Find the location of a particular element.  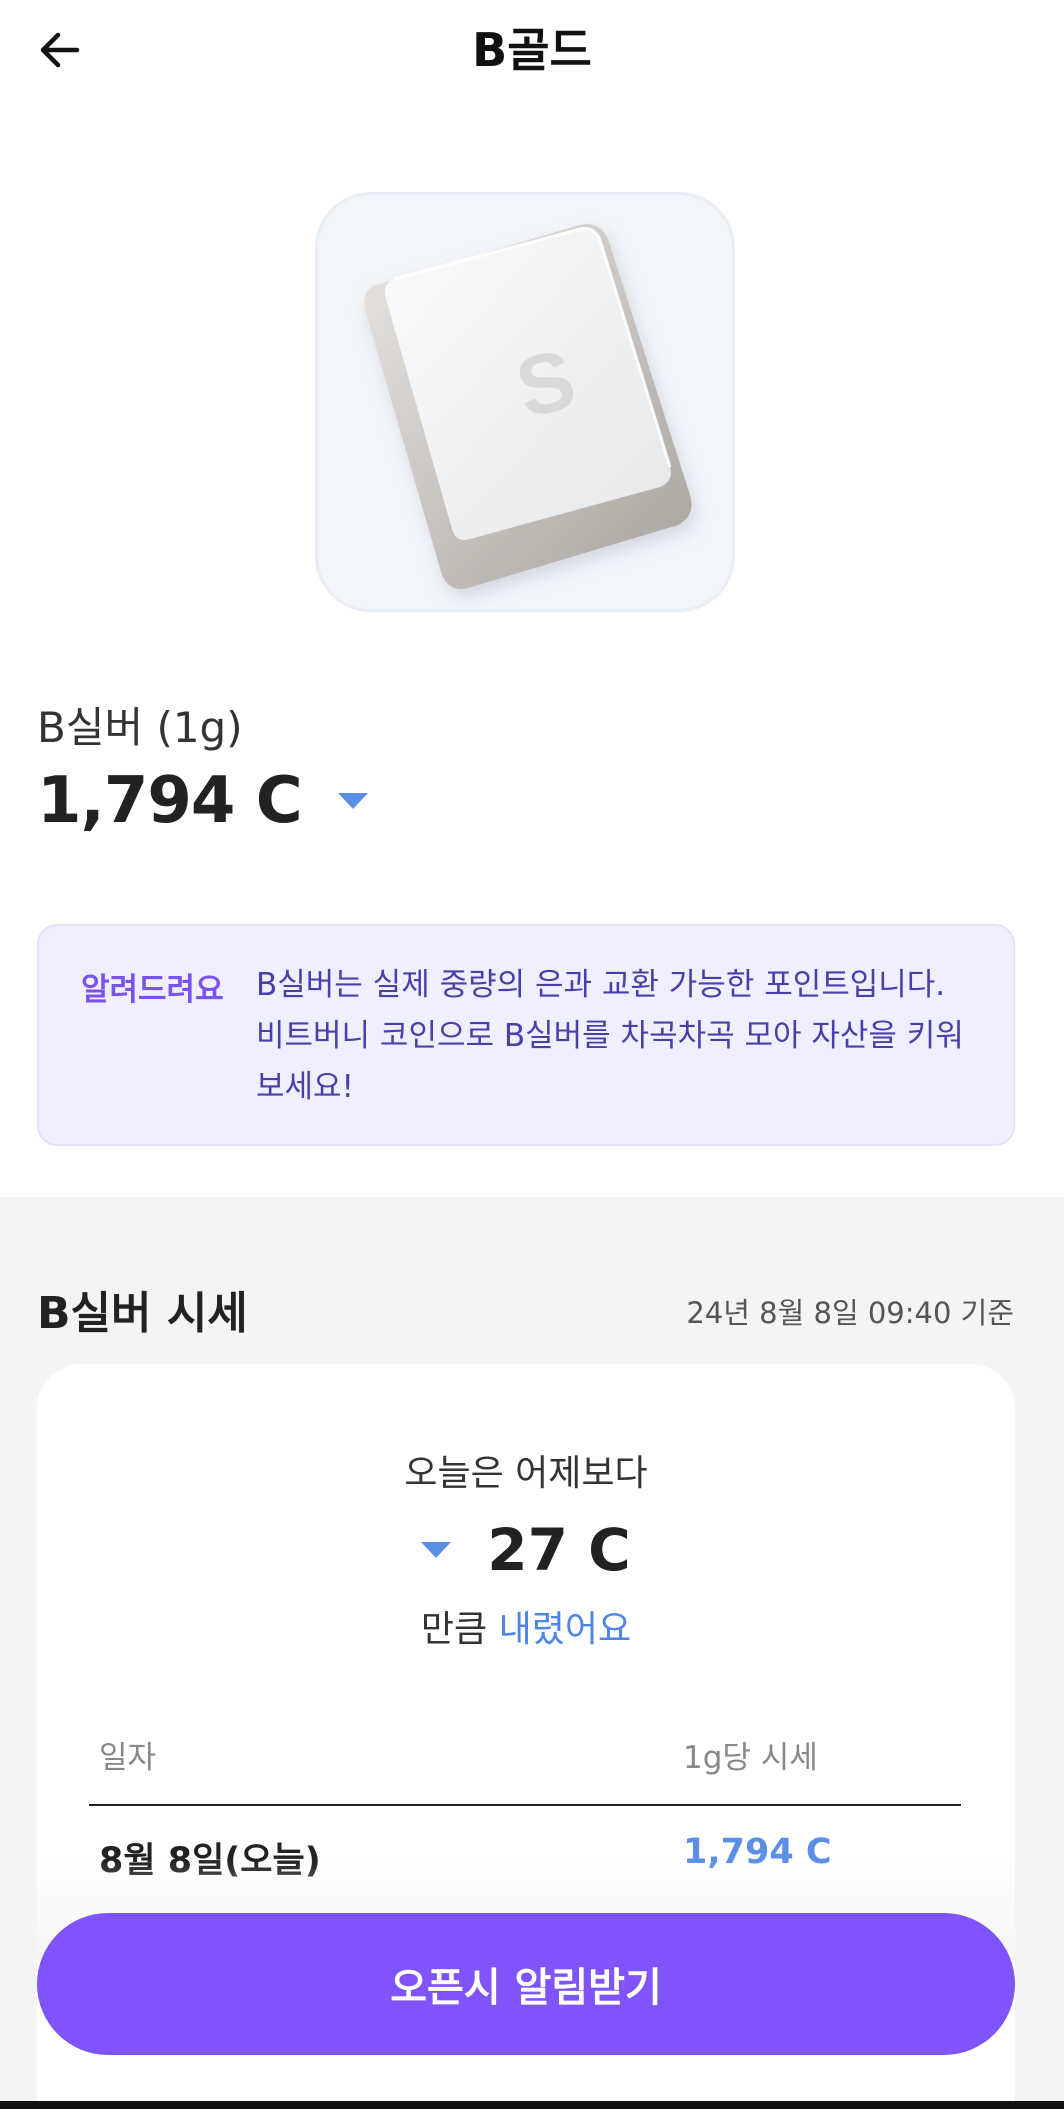

compare-direction: 내렸어요 is located at coordinates (565, 1629).